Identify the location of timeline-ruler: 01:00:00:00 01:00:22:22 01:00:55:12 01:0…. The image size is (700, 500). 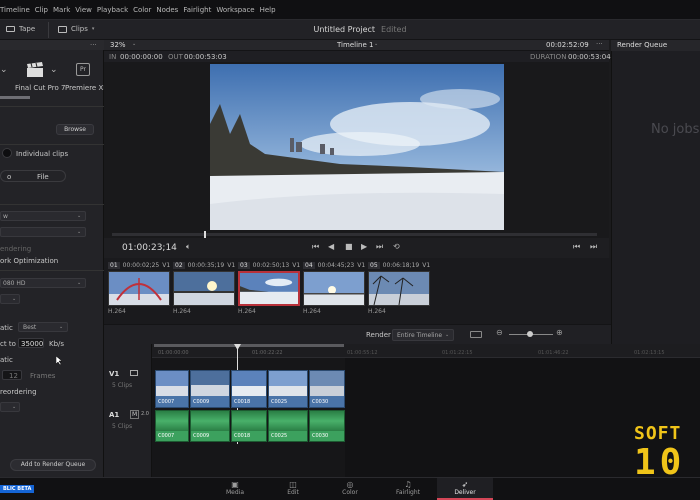
(426, 351).